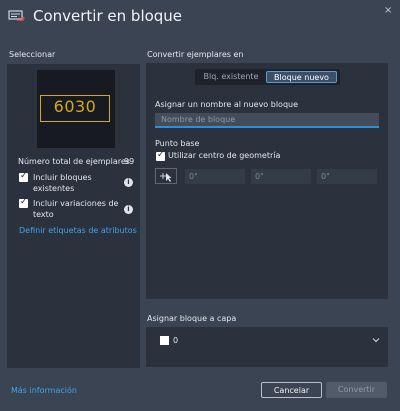 The image size is (400, 411). Describe the element at coordinates (75, 209) in the screenshot. I see `include-variations-label: Incluir variaciones de texto` at that location.